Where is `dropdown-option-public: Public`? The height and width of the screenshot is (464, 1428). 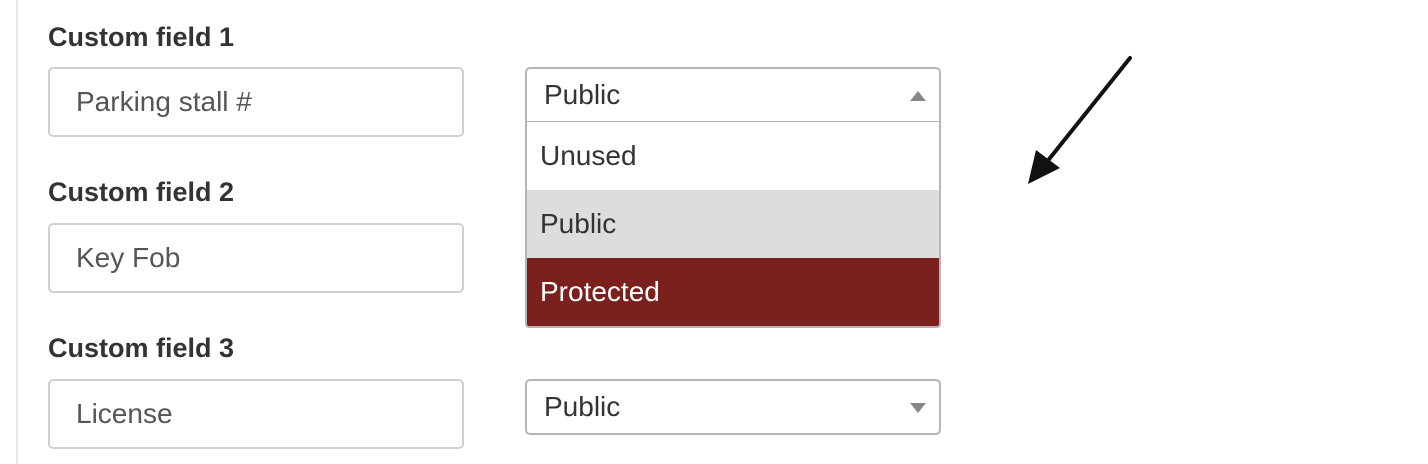
dropdown-option-public: Public is located at coordinates (733, 224).